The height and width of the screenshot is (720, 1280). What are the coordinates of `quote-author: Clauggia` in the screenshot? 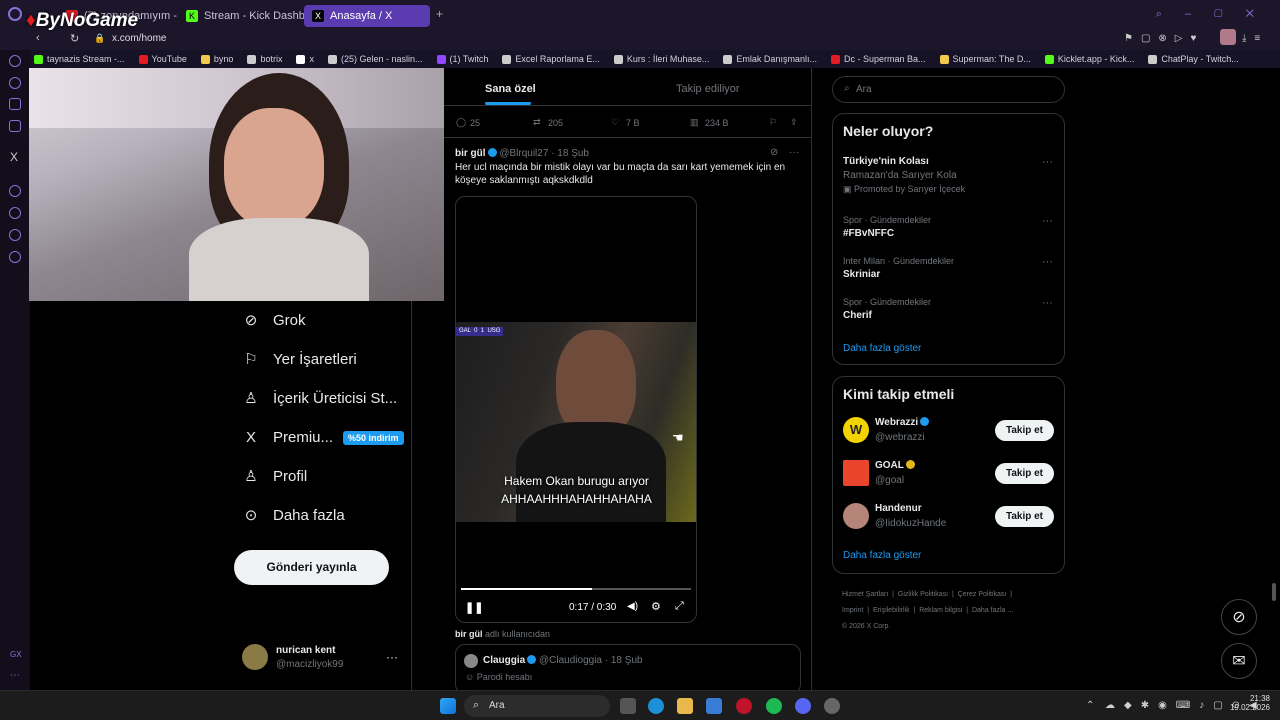 It's located at (504, 660).